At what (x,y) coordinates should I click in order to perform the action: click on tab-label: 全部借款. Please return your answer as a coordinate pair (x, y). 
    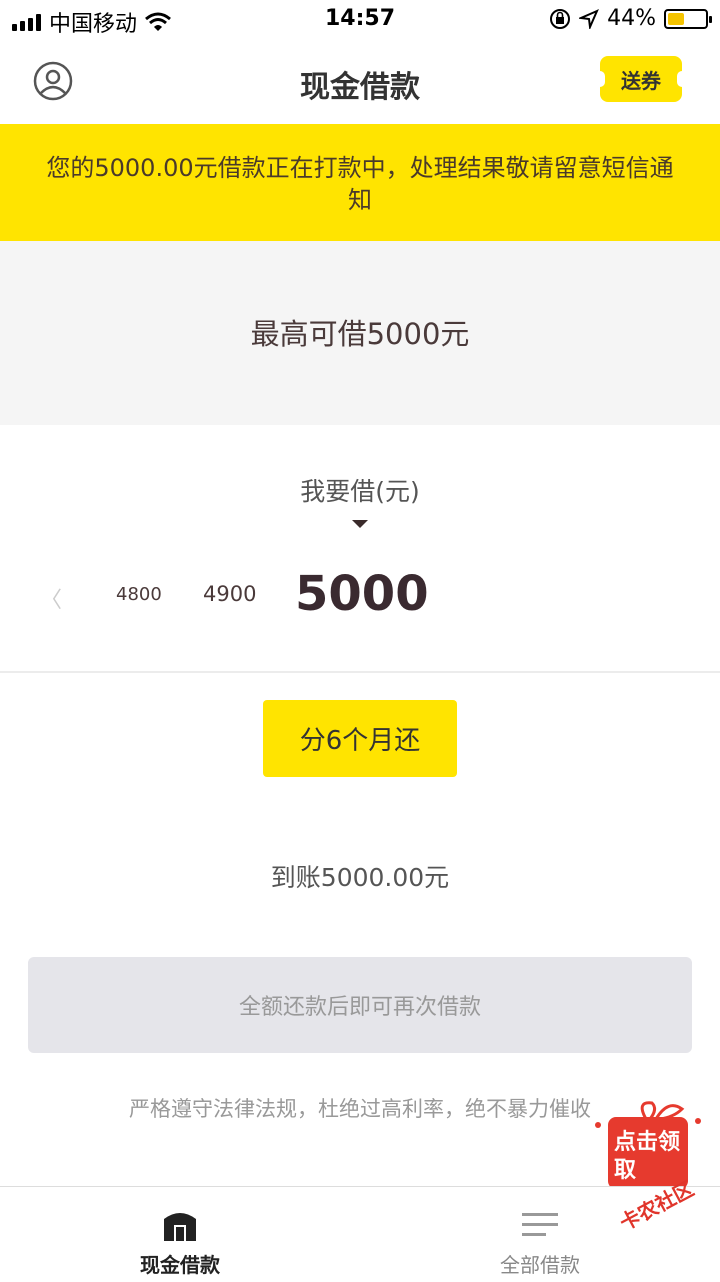
    Looking at the image, I should click on (540, 1265).